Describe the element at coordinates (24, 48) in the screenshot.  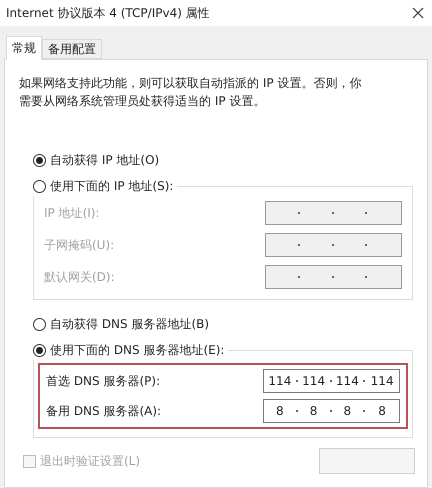
I see `tab: 常规` at that location.